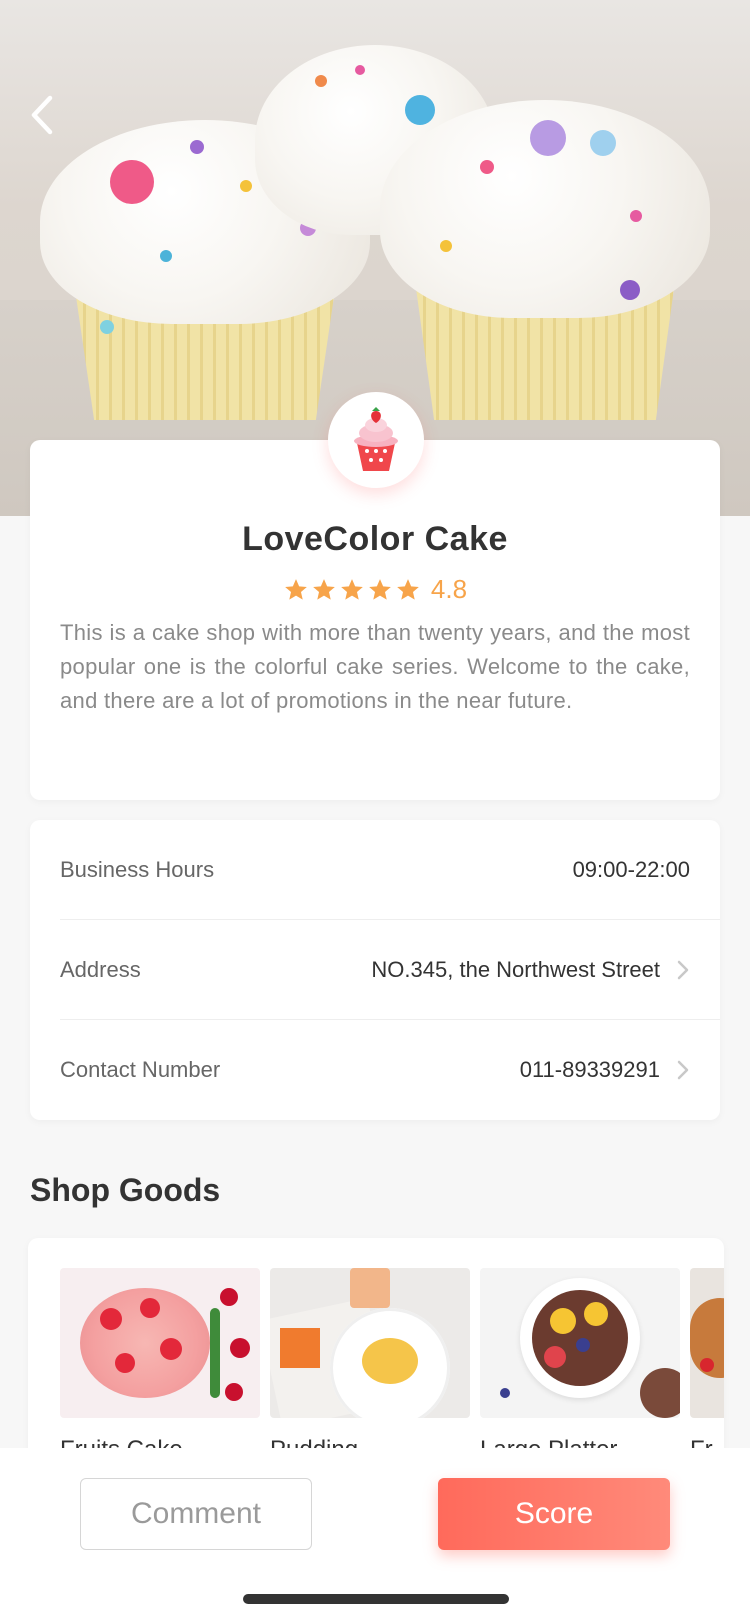 This screenshot has height=1624, width=750. Describe the element at coordinates (545, 260) in the screenshot. I see `cupcake-right` at that location.